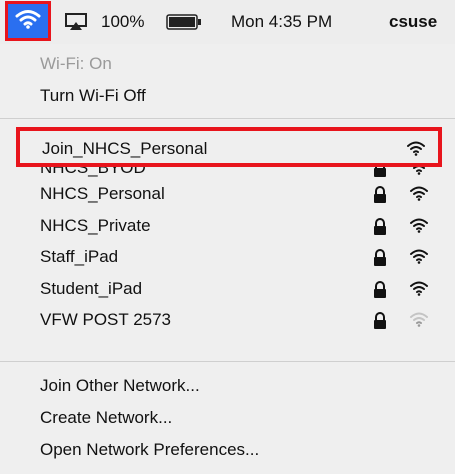 The width and height of the screenshot is (455, 474). What do you see at coordinates (93, 172) in the screenshot?
I see `network-name: NHCS_BYOD` at bounding box center [93, 172].